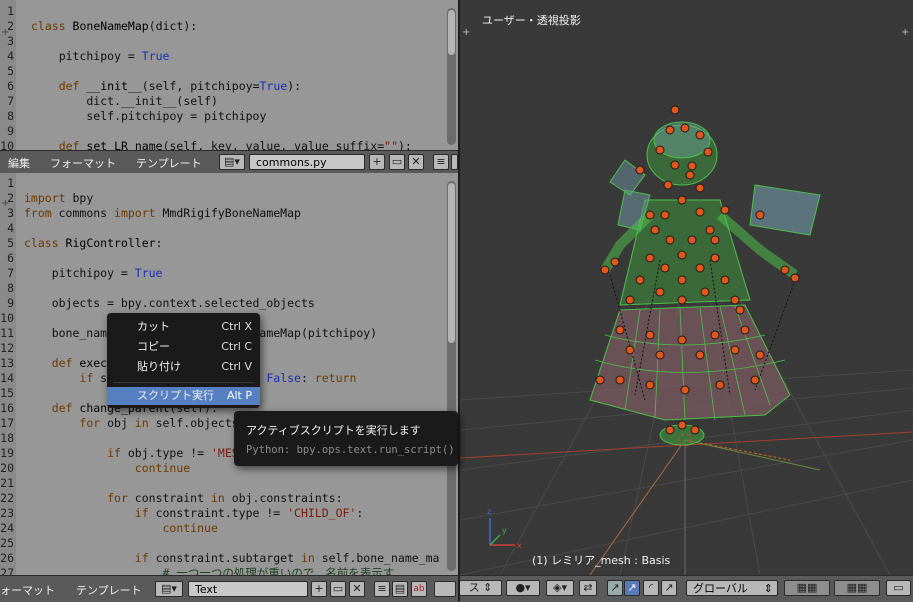 The width and height of the screenshot is (913, 602). Describe the element at coordinates (220, 71) in the screenshot. I see `code-line: 5` at that location.